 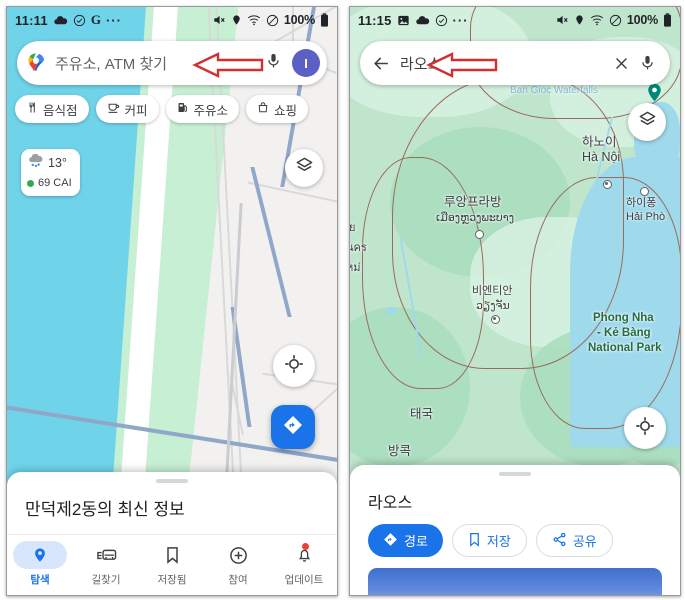 I want to click on aqi-status-dot, so click(x=30, y=184).